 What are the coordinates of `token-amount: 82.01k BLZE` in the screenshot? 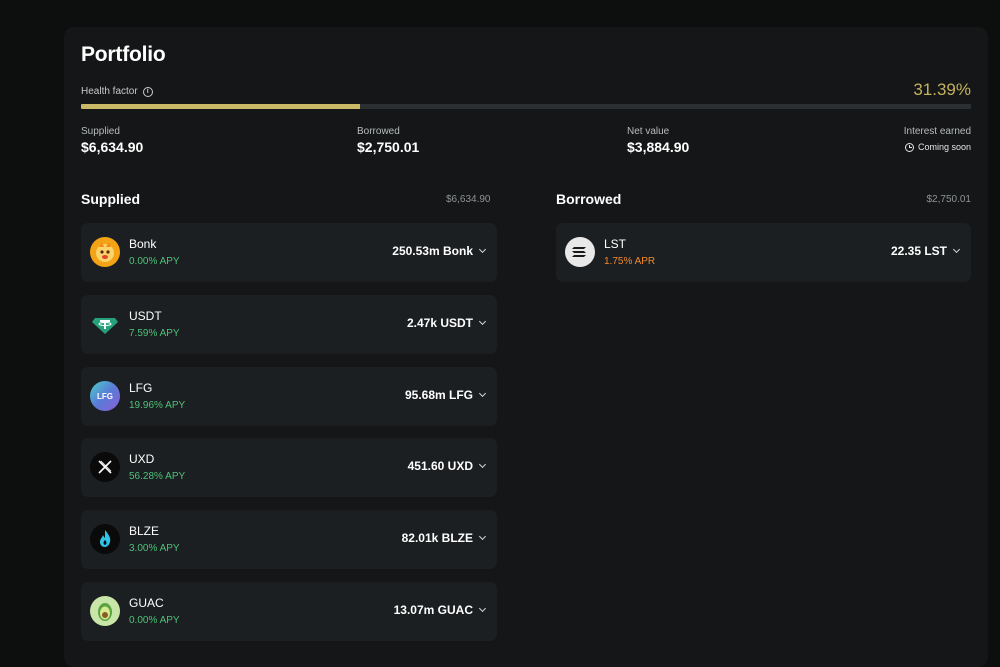 It's located at (444, 538).